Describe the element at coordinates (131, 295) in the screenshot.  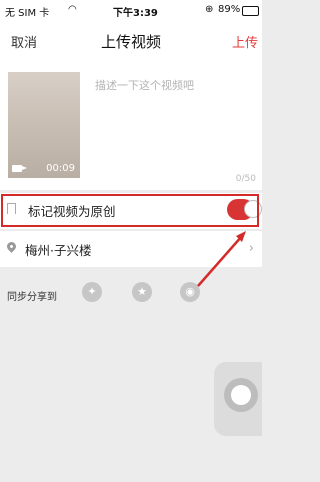
I see `share-row: 同步分享到 ✦ ★ ◉` at that location.